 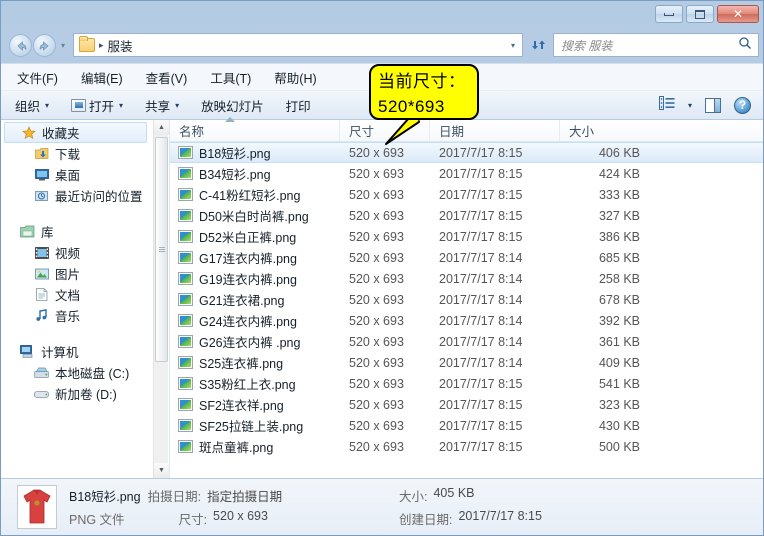 I want to click on table-row: G21连衣裙.png 520 x 693 2017/7/17 8:14 678 KB, so click(x=466, y=299).